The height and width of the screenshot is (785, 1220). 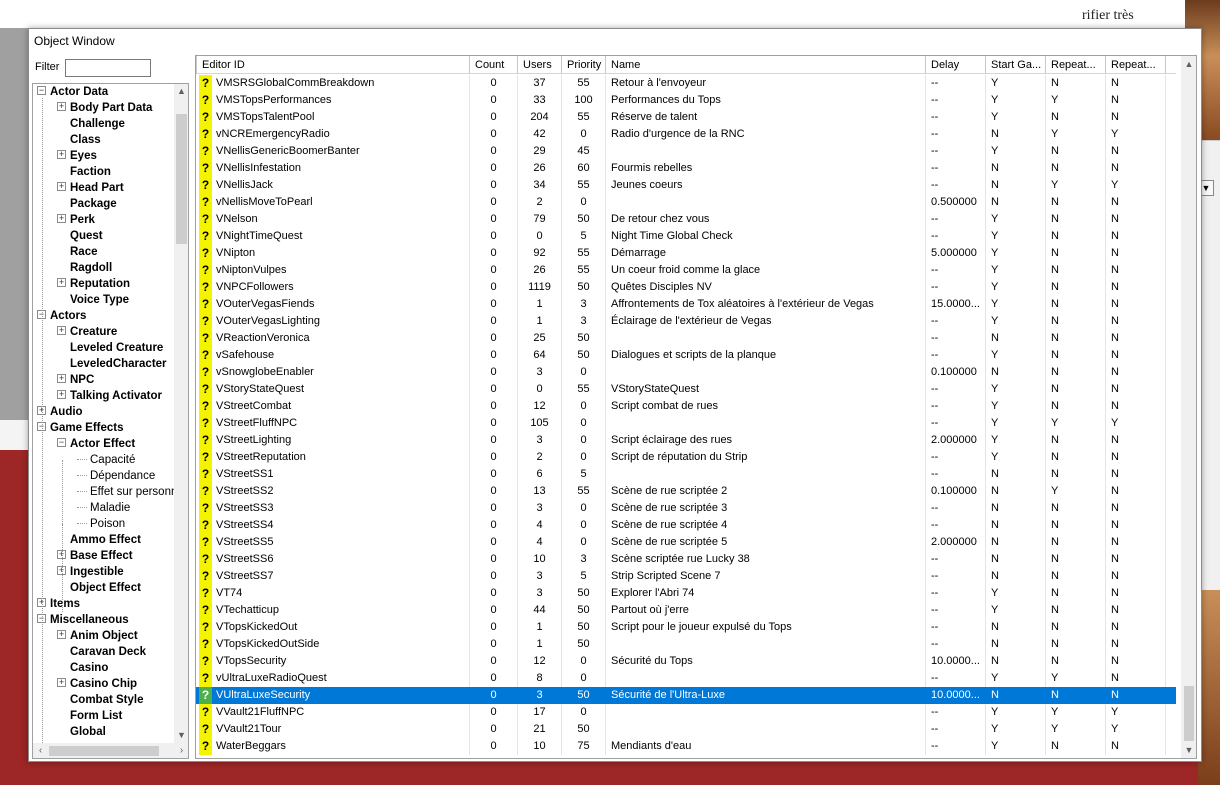 What do you see at coordinates (106, 460) in the screenshot?
I see `tree-item: Capacité` at bounding box center [106, 460].